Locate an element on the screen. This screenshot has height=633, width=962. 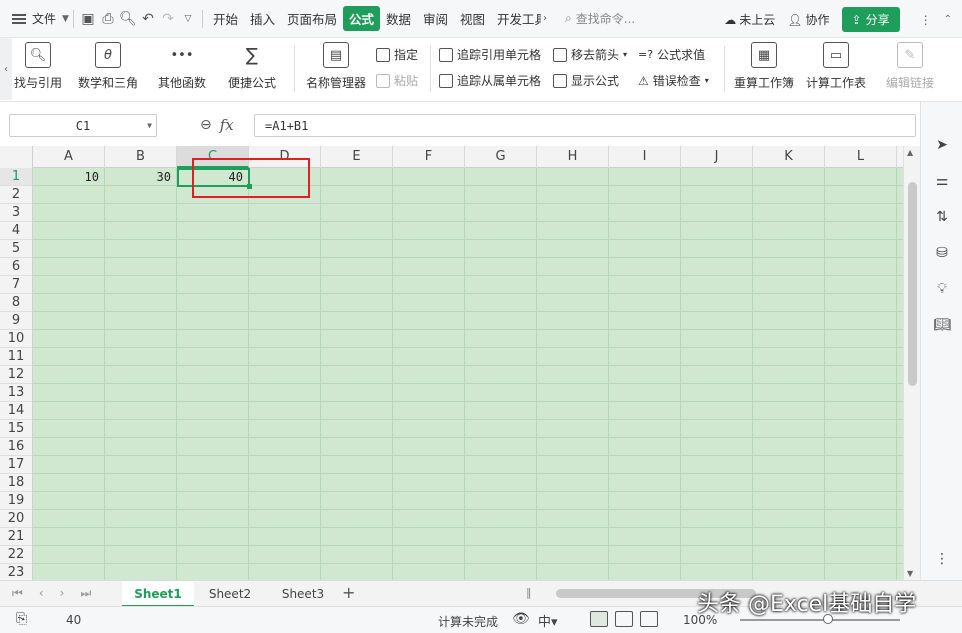
last-sheet-icon: ⏭ is located at coordinates (85, 593).